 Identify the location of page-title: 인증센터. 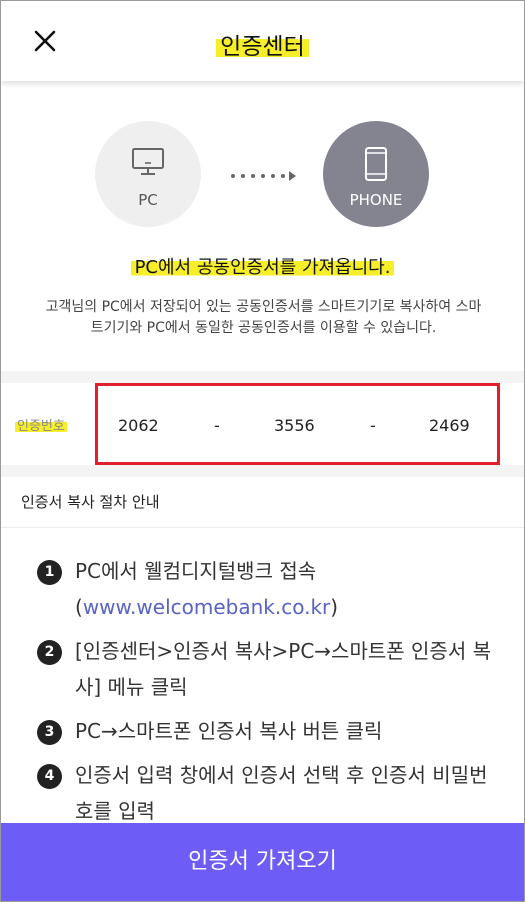
(262, 44).